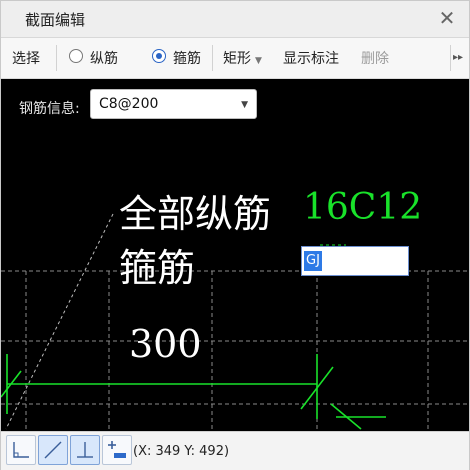 This screenshot has width=470, height=470. What do you see at coordinates (129, 104) in the screenshot?
I see `rebar-info-value: C8@200` at bounding box center [129, 104].